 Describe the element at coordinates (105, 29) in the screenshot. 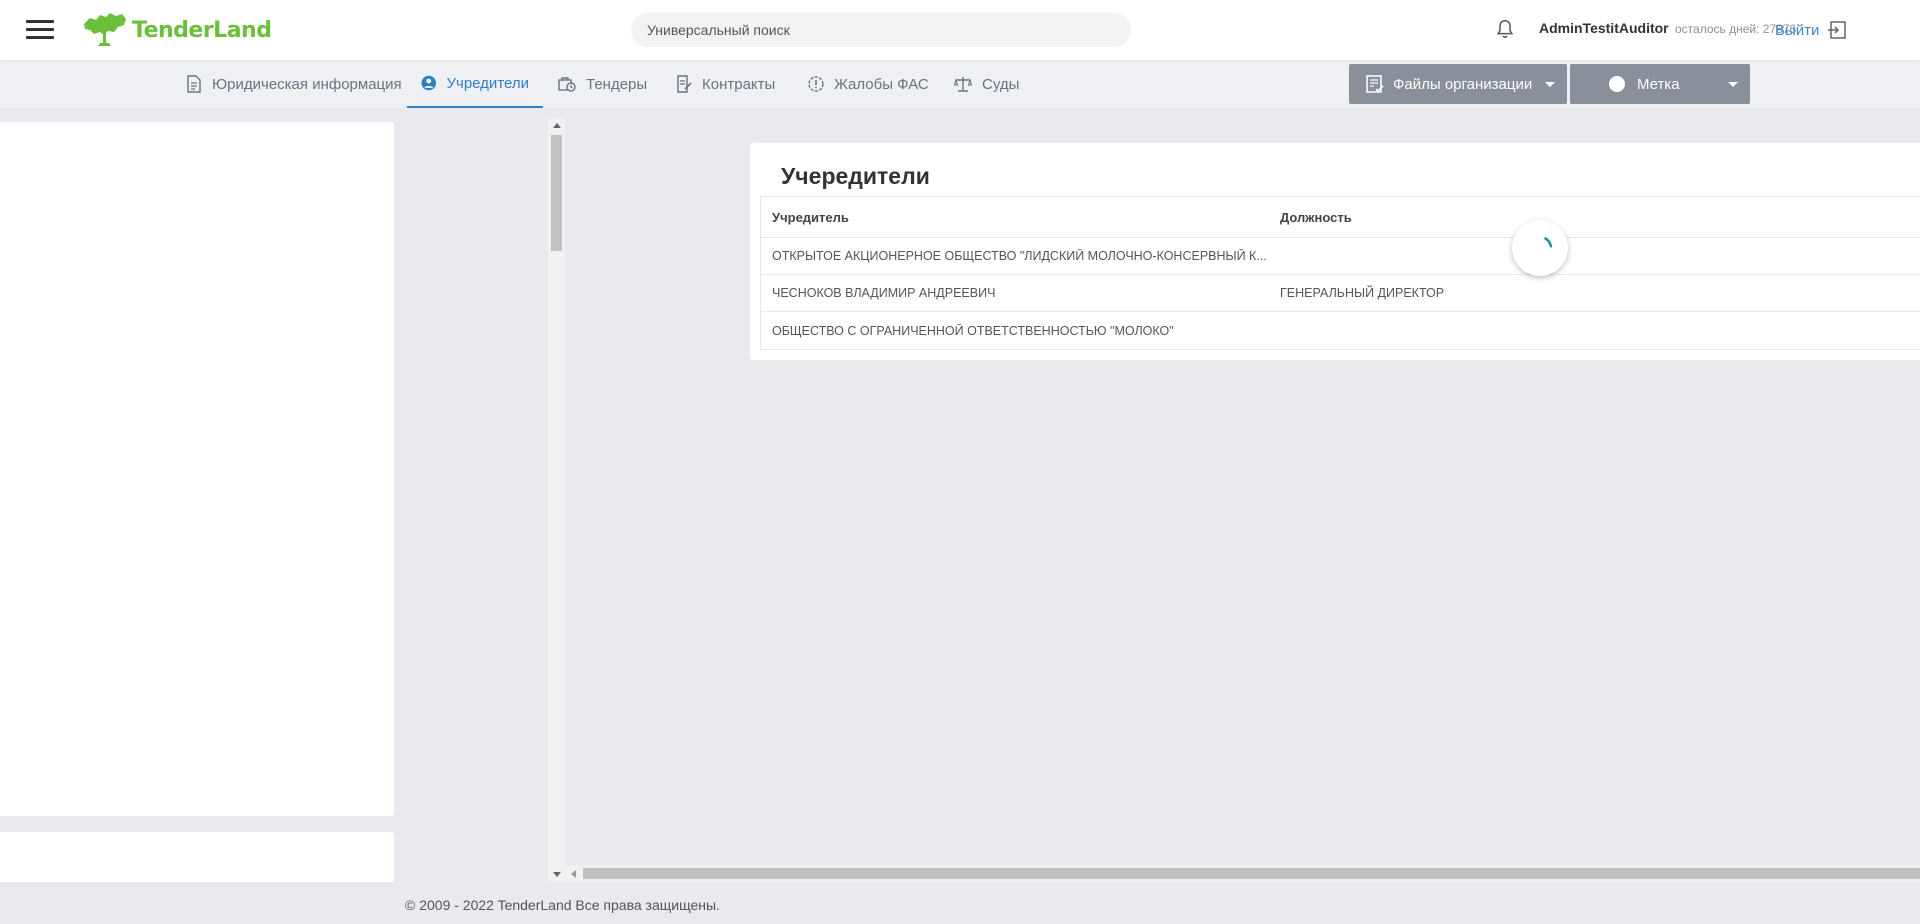

I see `russia-map-icon` at that location.